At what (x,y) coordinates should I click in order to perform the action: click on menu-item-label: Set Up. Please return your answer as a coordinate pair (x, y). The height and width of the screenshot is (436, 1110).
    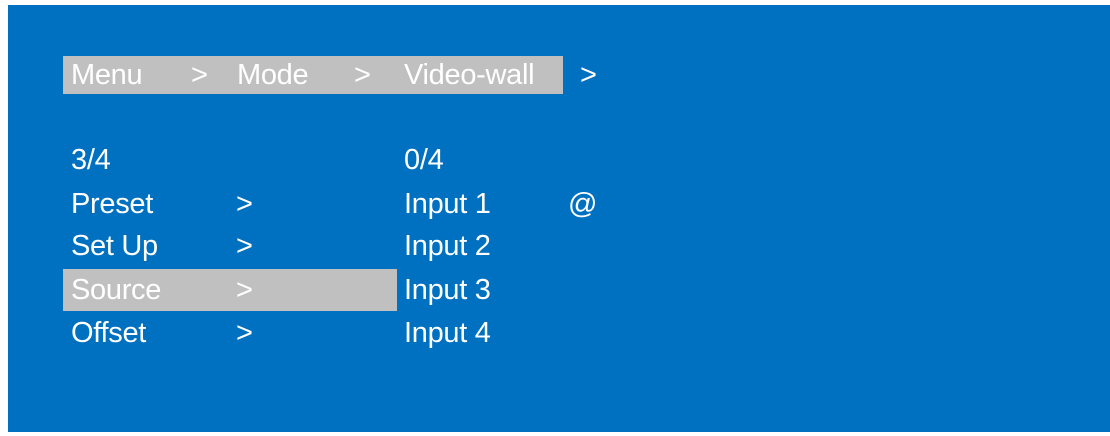
    Looking at the image, I should click on (114, 246).